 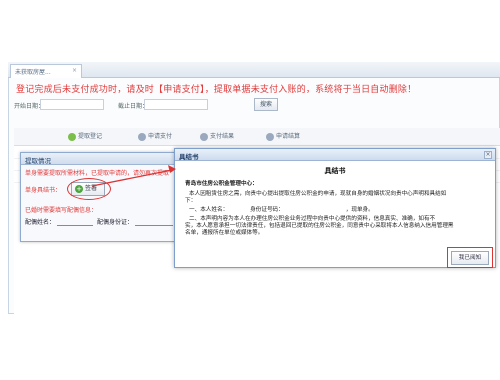 I want to click on toolbar-extract-register: 提取登记, so click(x=85, y=136).